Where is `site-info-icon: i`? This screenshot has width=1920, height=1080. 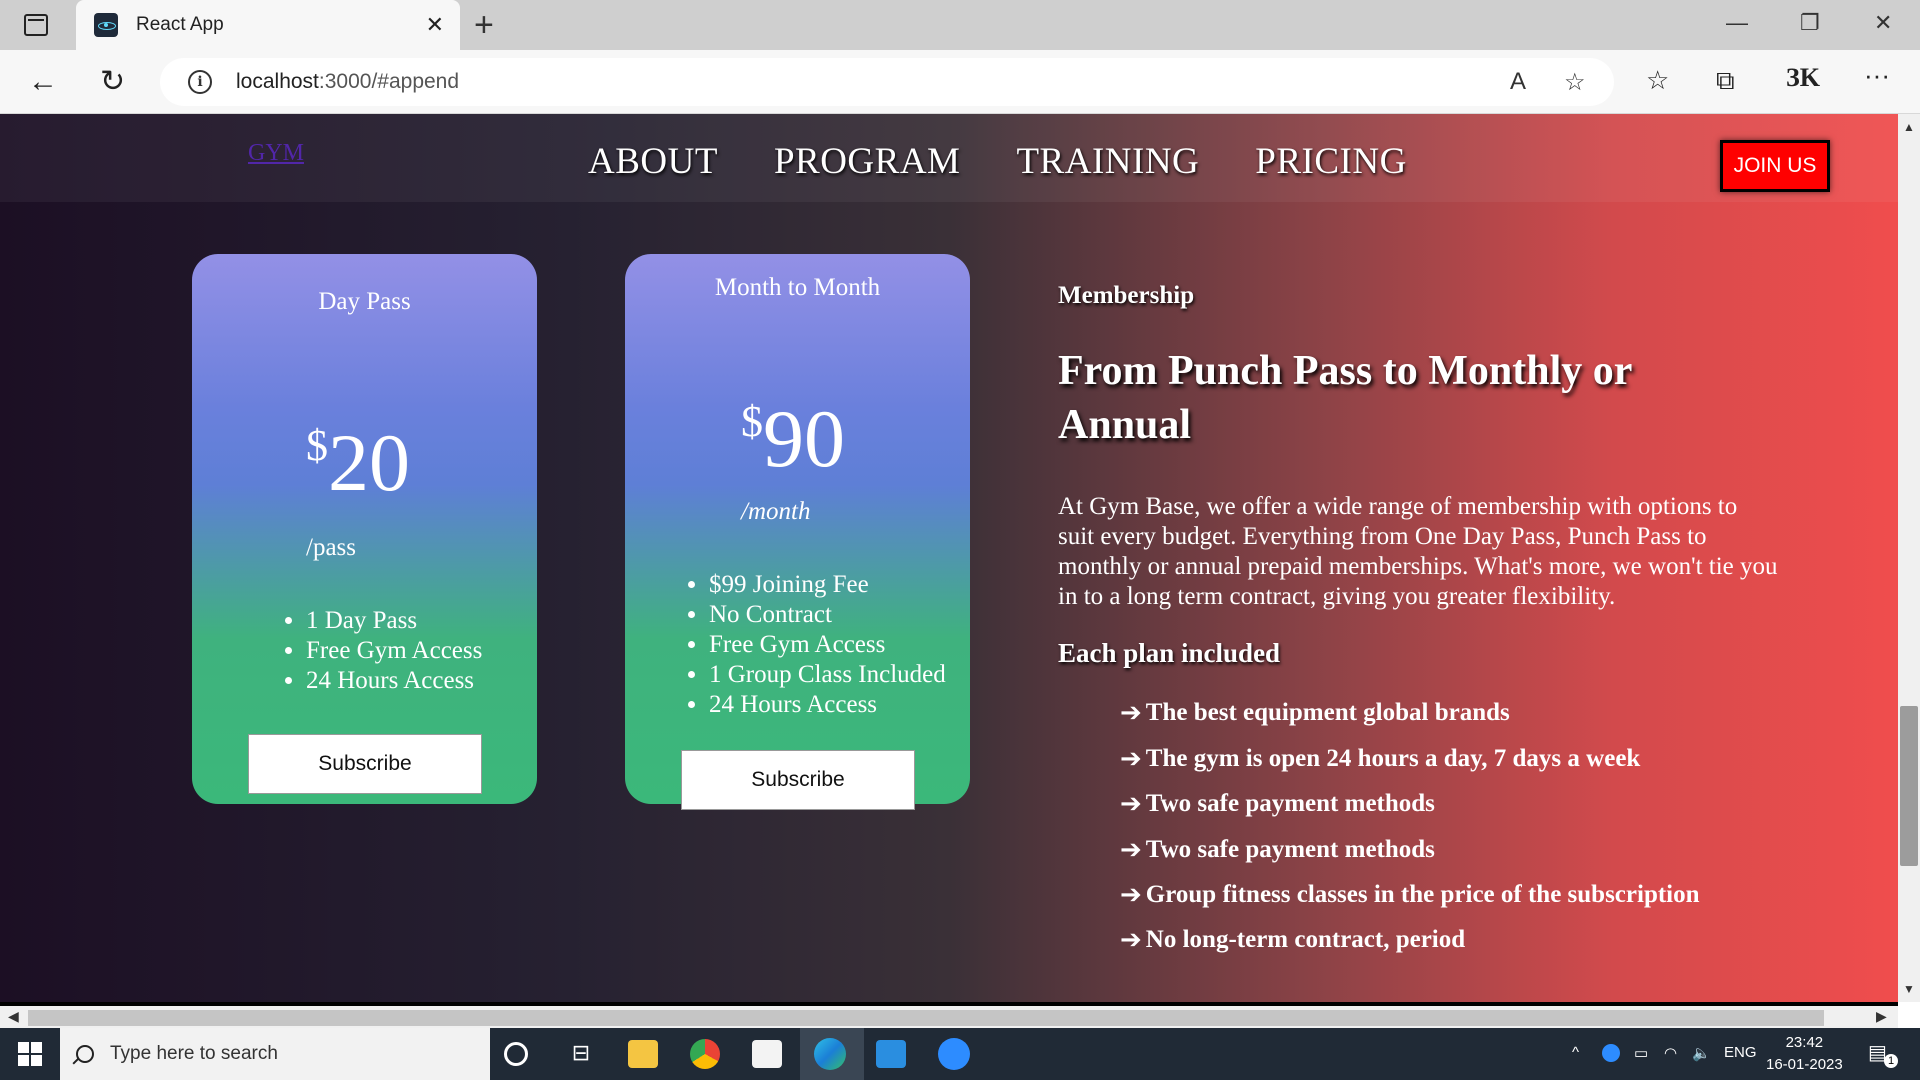 site-info-icon: i is located at coordinates (200, 82).